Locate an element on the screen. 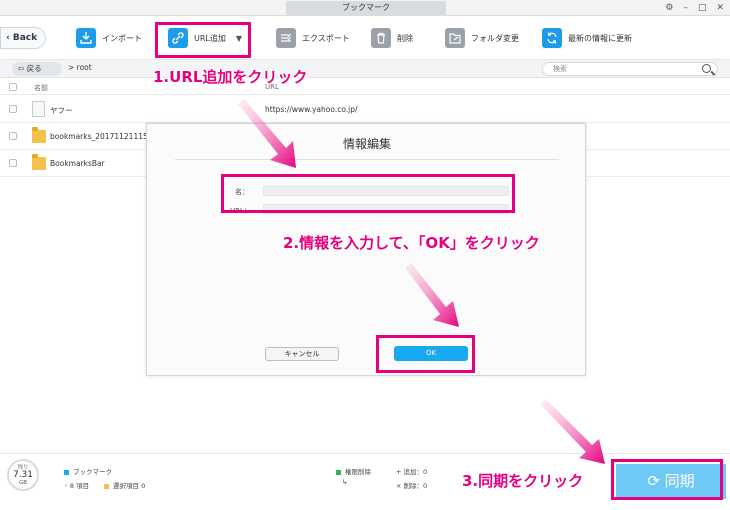  row-url: https://www.yahoo.co.jp/ is located at coordinates (311, 109).